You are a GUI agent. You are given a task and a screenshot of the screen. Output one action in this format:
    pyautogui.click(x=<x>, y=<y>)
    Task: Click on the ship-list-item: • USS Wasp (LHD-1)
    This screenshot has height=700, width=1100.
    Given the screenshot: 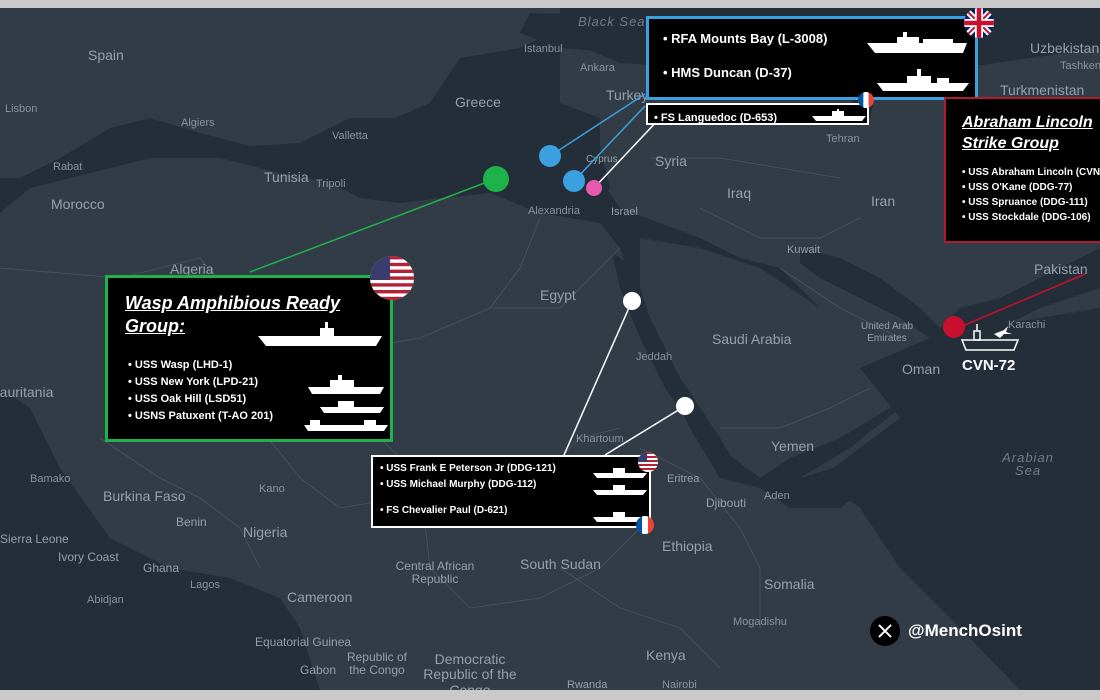 What is the action you would take?
    pyautogui.click(x=180, y=364)
    